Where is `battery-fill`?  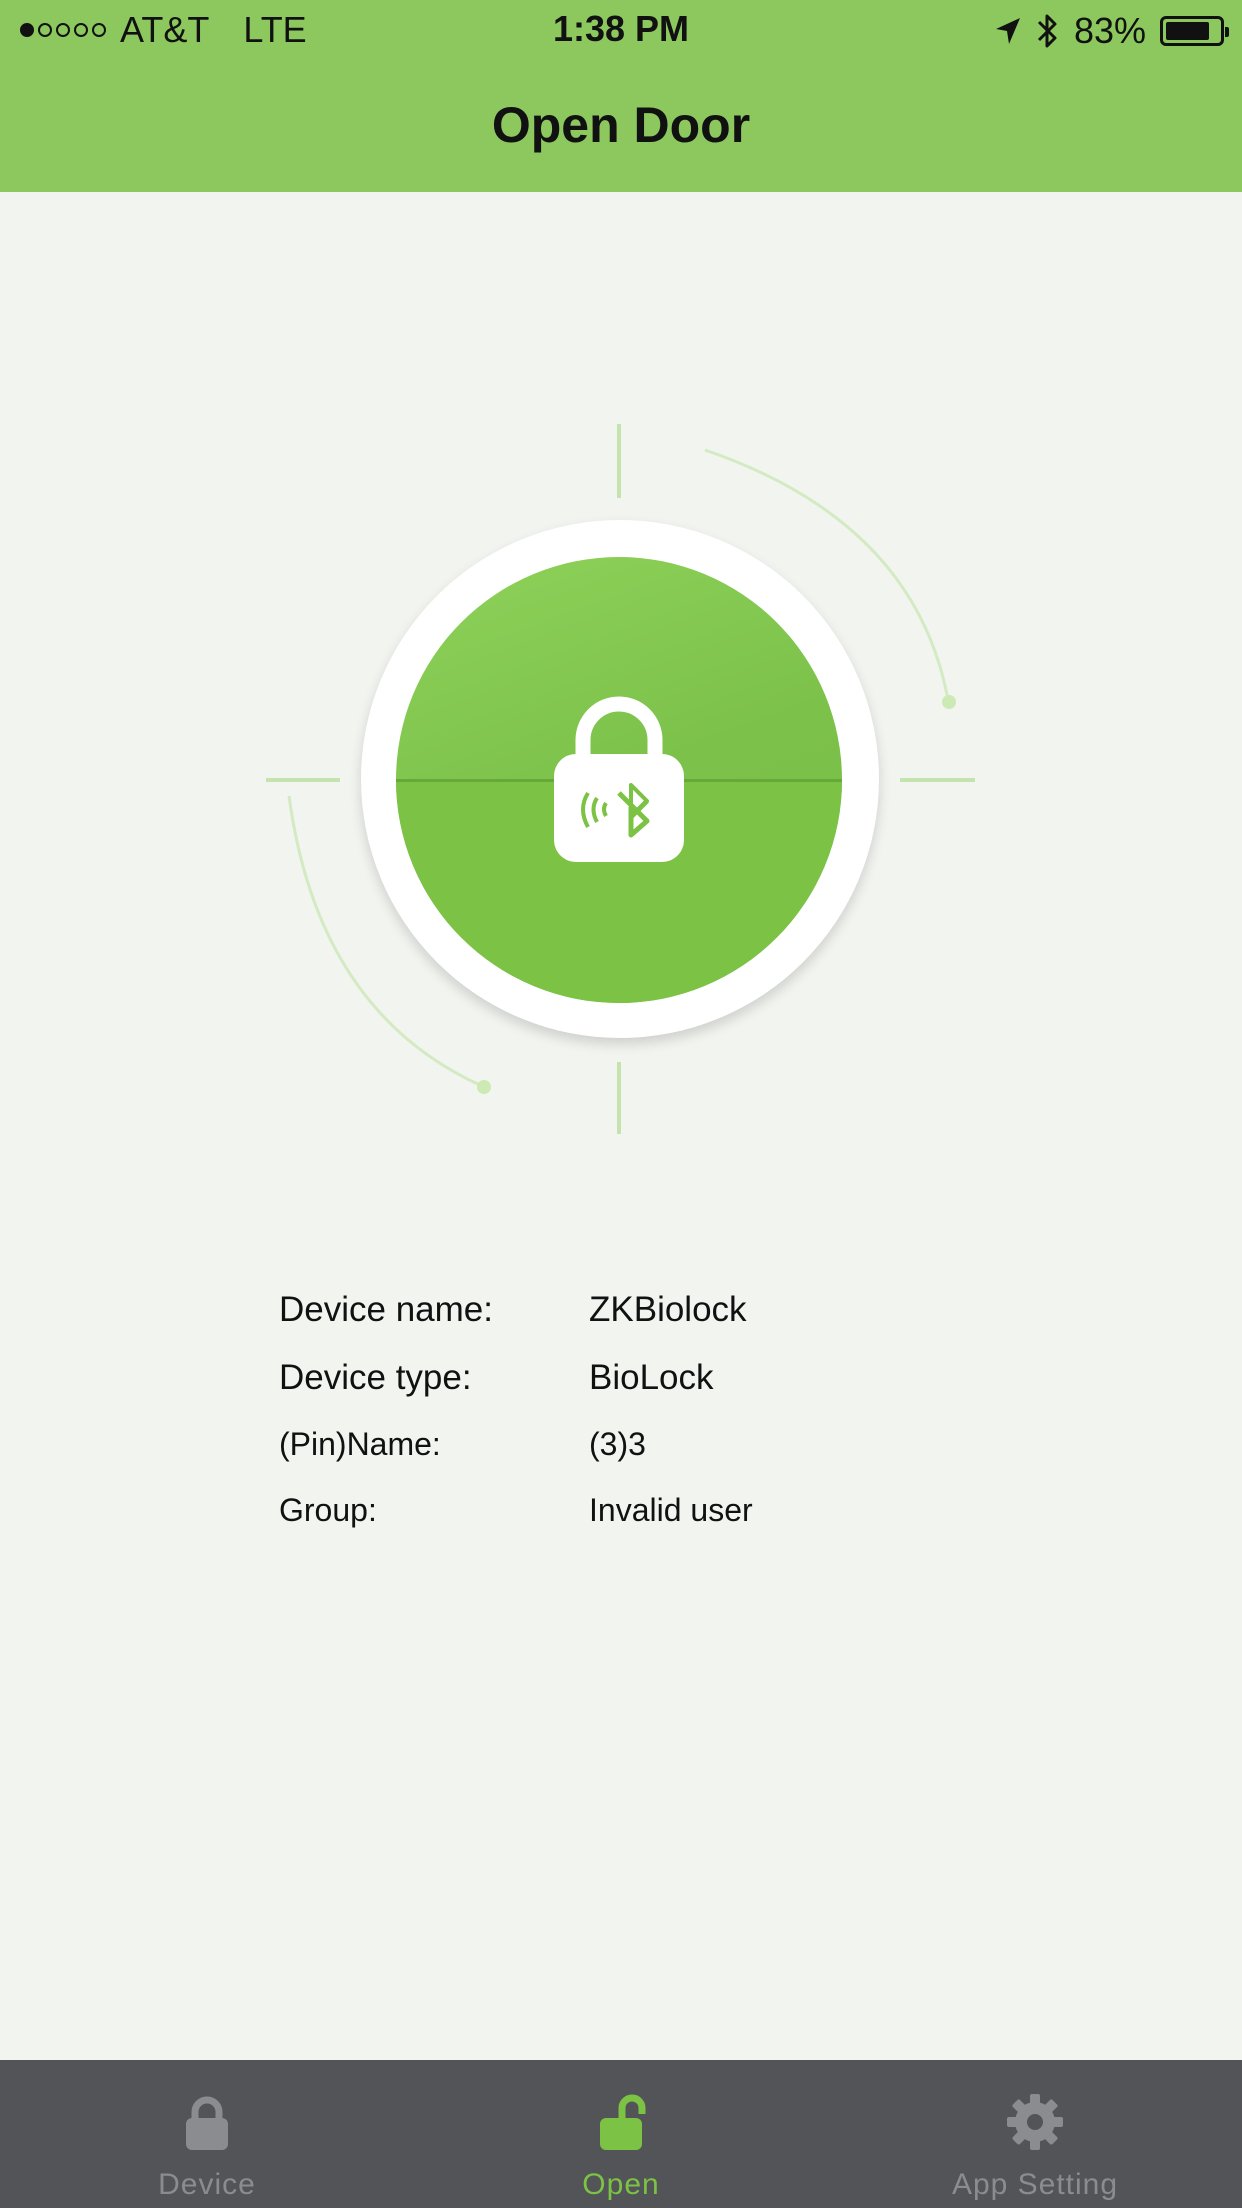 battery-fill is located at coordinates (1187, 31).